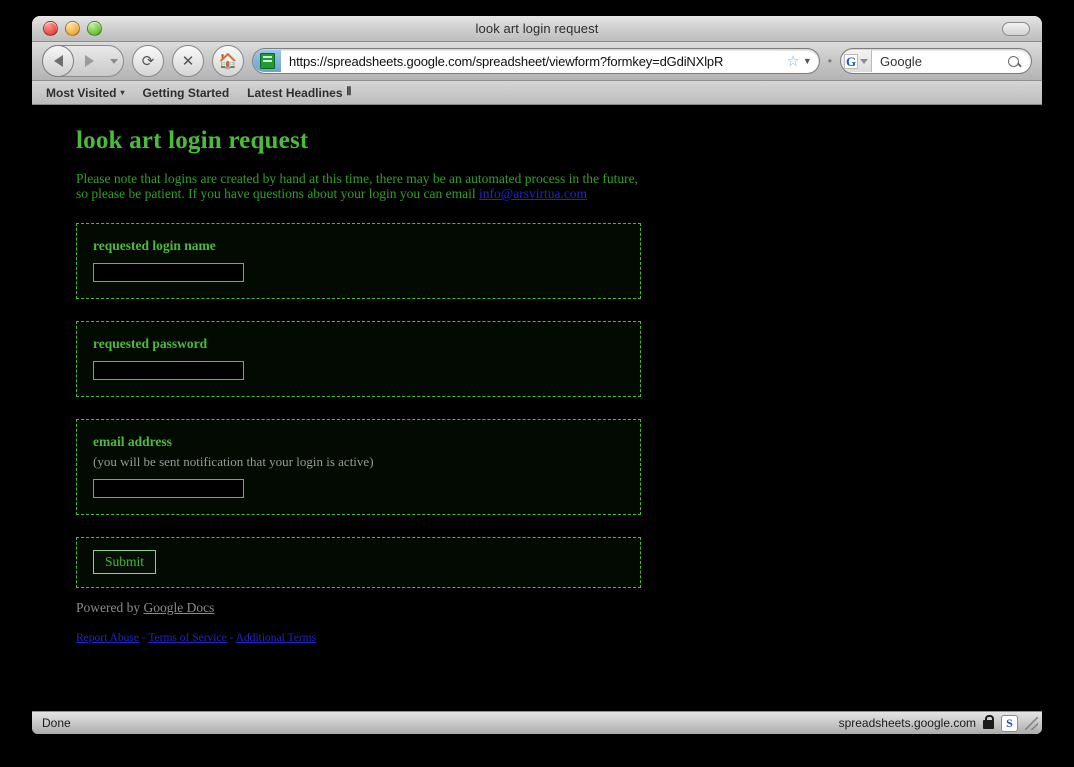  What do you see at coordinates (150, 343) in the screenshot?
I see `field-label: requested password` at bounding box center [150, 343].